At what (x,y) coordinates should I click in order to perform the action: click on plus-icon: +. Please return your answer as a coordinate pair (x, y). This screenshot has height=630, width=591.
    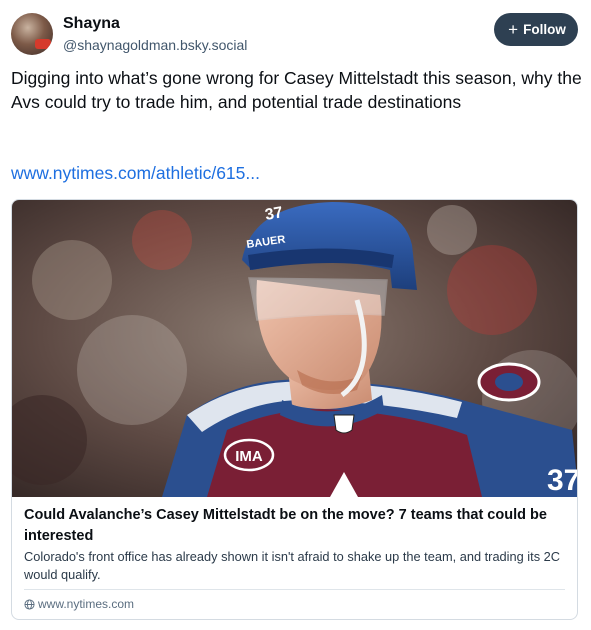
    Looking at the image, I should click on (513, 29).